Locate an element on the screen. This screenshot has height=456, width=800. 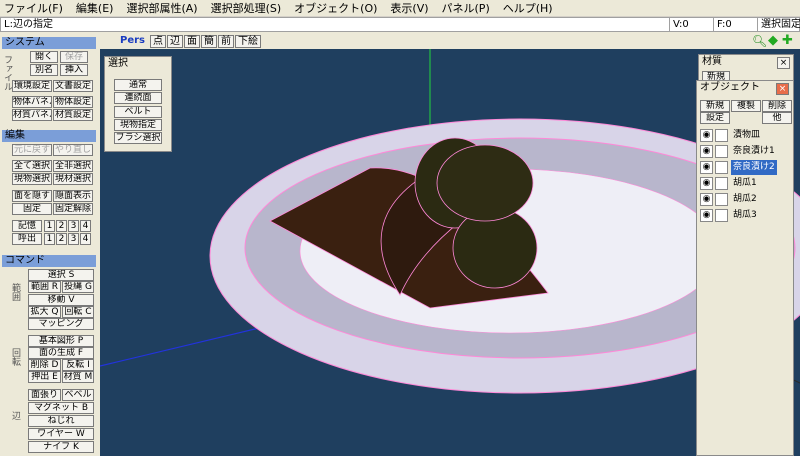
face-create-button: 面の生成 F is located at coordinates (61, 353).